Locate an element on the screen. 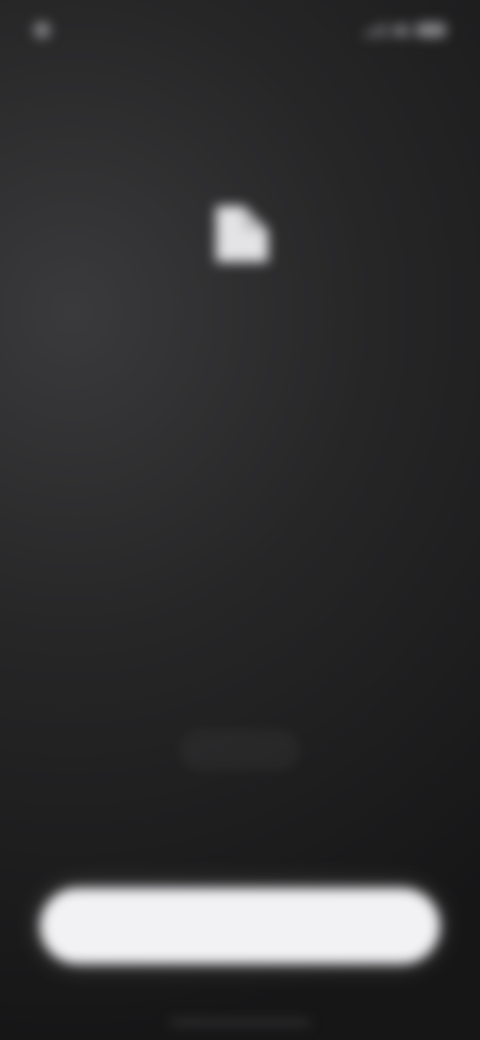  signal-icon is located at coordinates (375, 30).